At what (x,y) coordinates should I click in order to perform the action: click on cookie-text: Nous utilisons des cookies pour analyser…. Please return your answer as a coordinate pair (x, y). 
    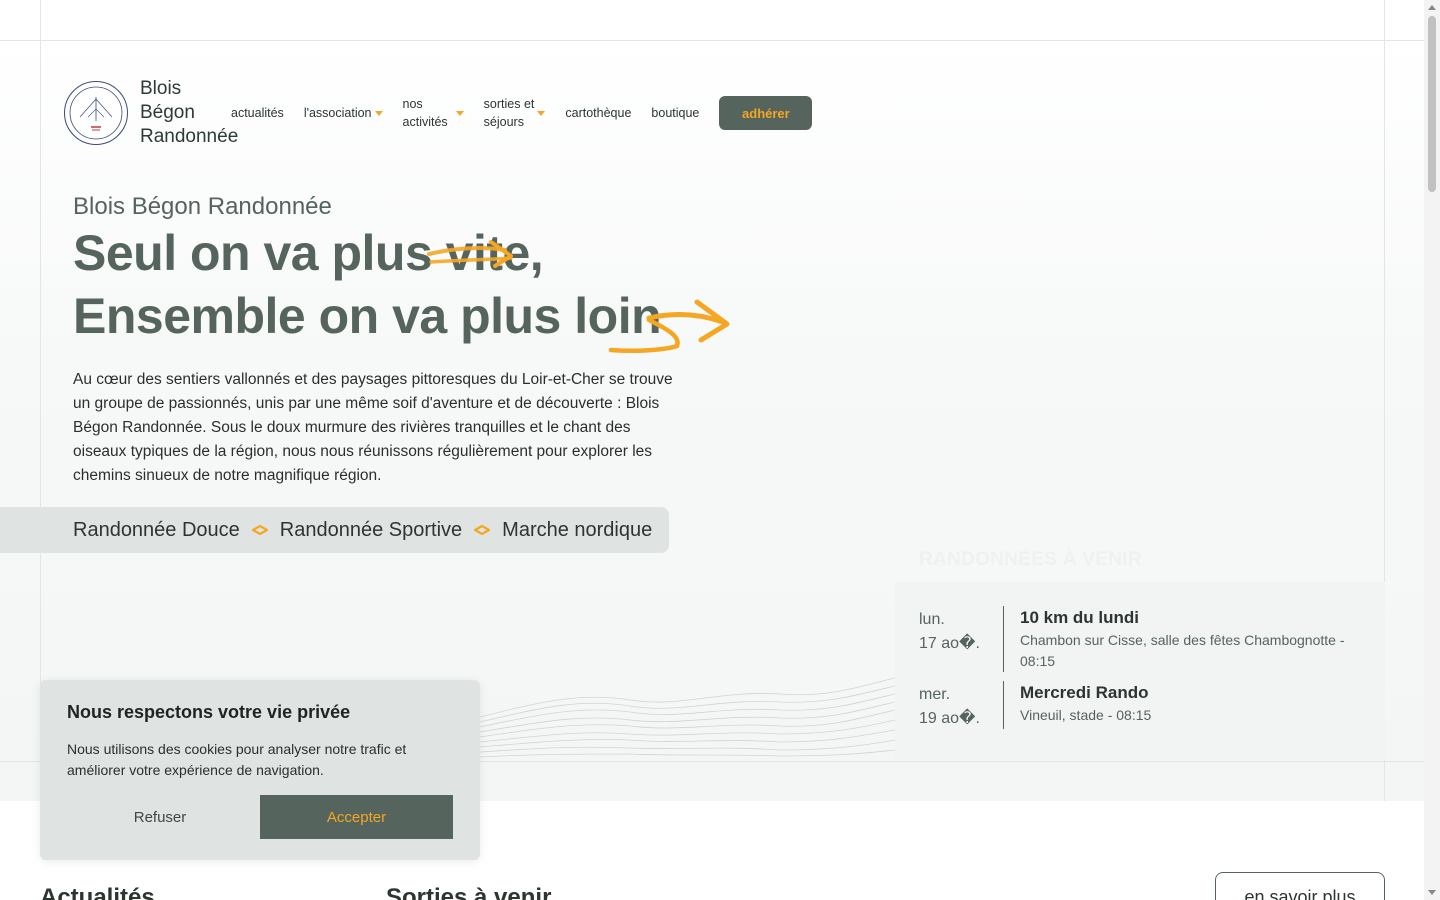
    Looking at the image, I should click on (237, 759).